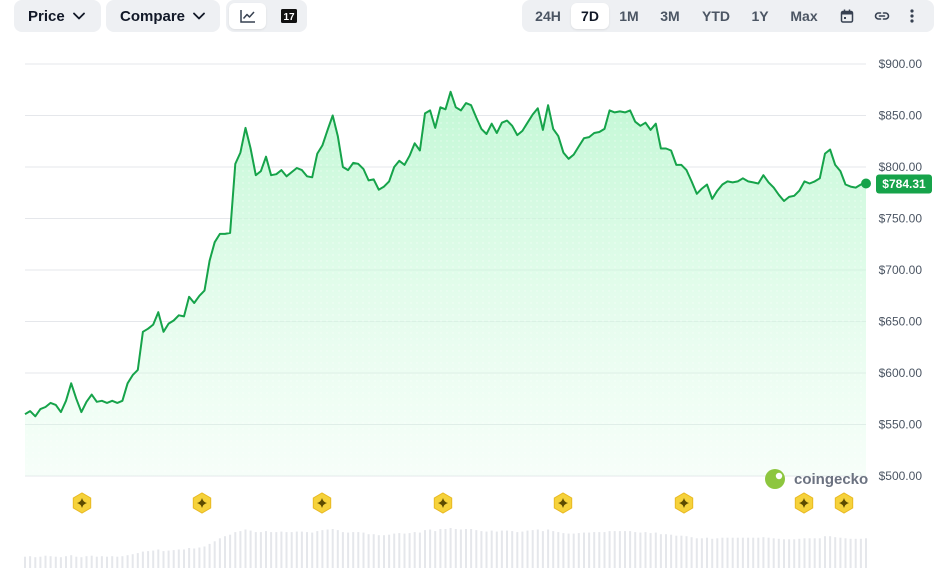 This screenshot has width=940, height=572. I want to click on volume-bars, so click(445, 548).